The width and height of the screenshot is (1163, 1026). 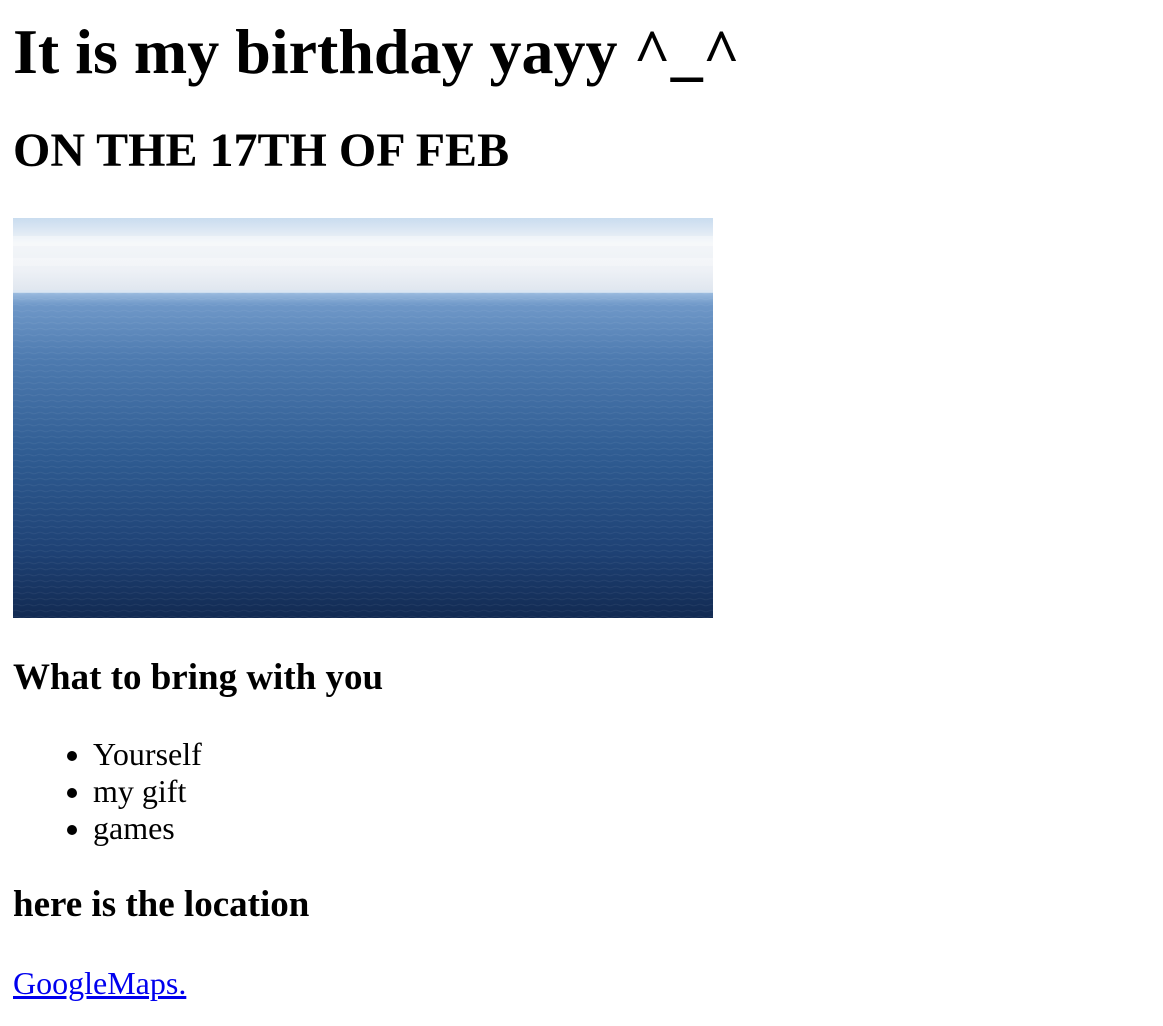 I want to click on list-item: Yourself, so click(x=621, y=754).